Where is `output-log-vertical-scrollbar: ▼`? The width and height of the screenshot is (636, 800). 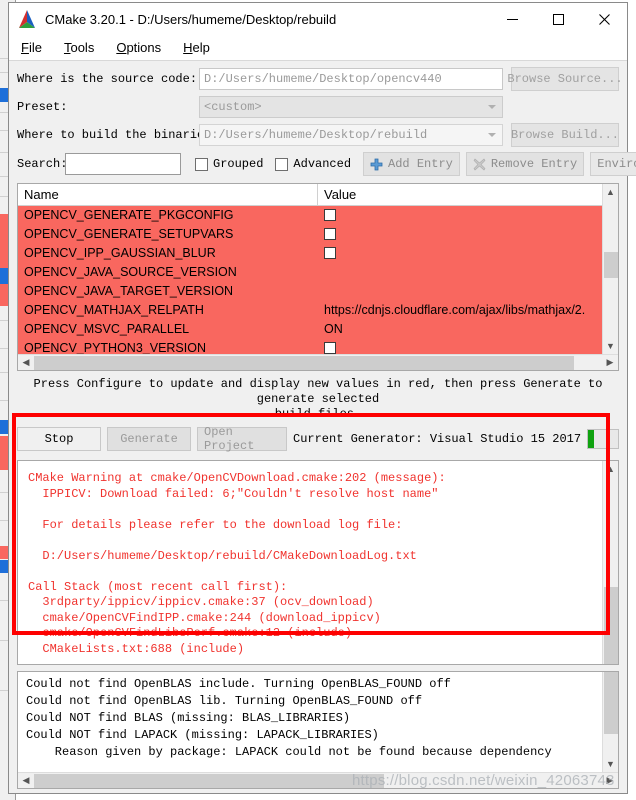
output-log-vertical-scrollbar: ▼ is located at coordinates (610, 722).